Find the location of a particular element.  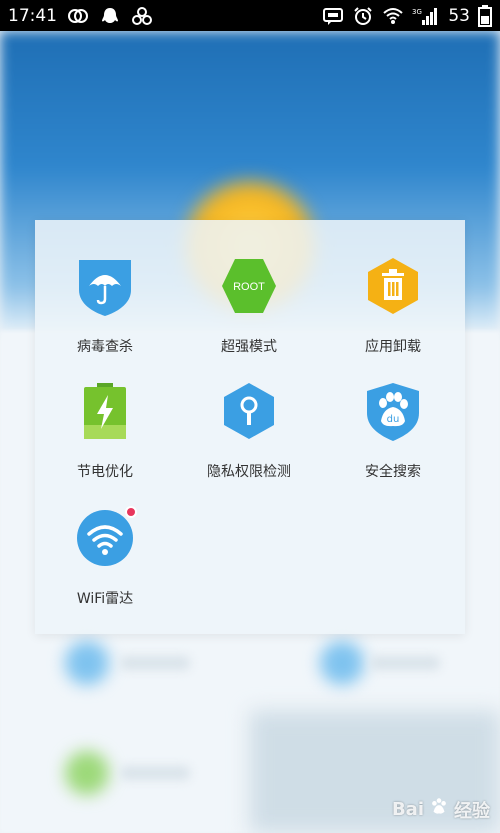

tile-wifi-radar: WiFi雷达 is located at coordinates (105, 562).